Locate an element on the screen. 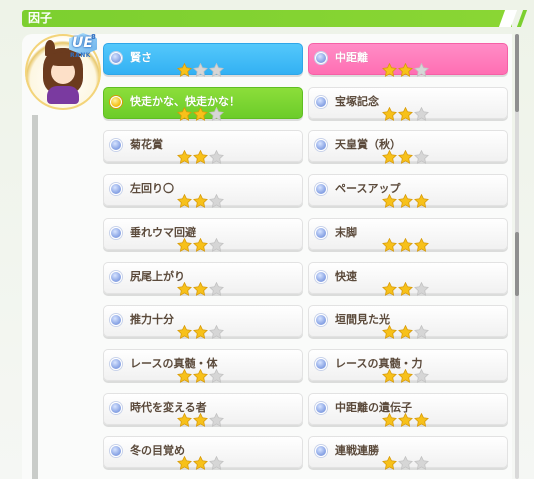 The width and height of the screenshot is (534, 479). factor-card: 中距離 is located at coordinates (408, 60).